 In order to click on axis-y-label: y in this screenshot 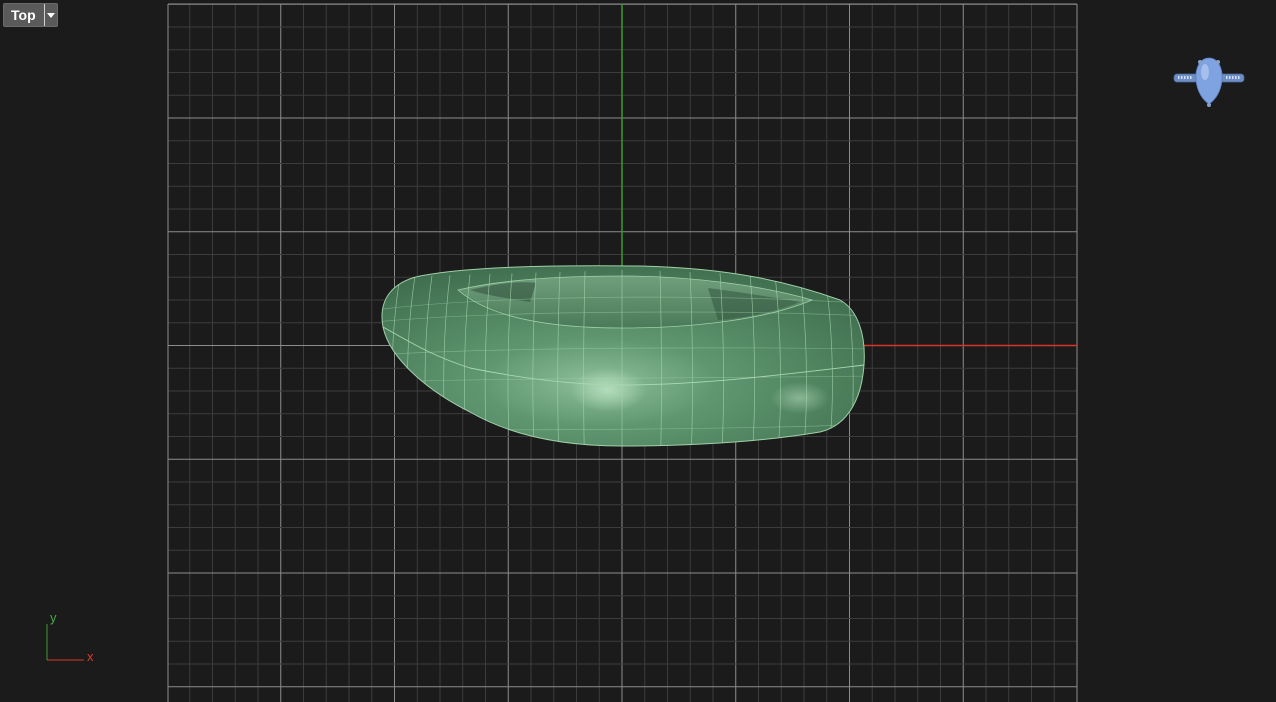, I will do `click(53, 617)`.